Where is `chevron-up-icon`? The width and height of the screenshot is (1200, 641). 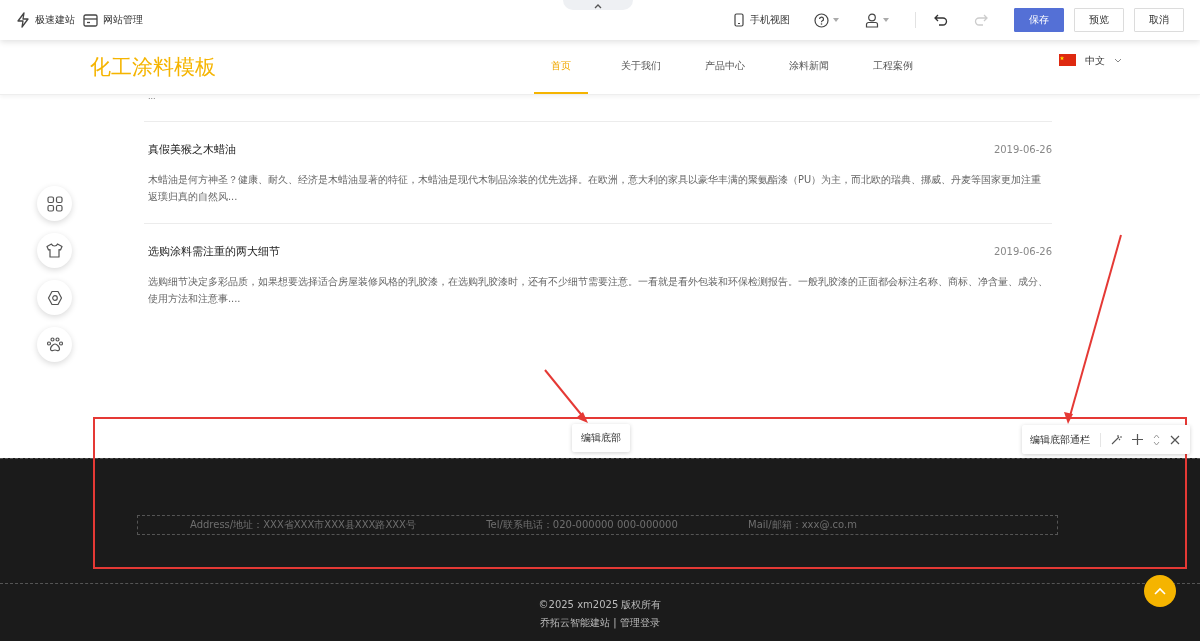
chevron-up-icon is located at coordinates (1160, 591).